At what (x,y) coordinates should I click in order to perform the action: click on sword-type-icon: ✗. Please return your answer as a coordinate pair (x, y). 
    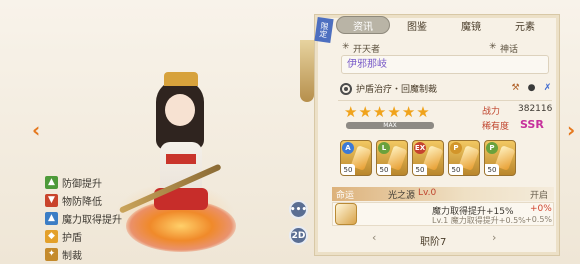
    Looking at the image, I should click on (547, 87).